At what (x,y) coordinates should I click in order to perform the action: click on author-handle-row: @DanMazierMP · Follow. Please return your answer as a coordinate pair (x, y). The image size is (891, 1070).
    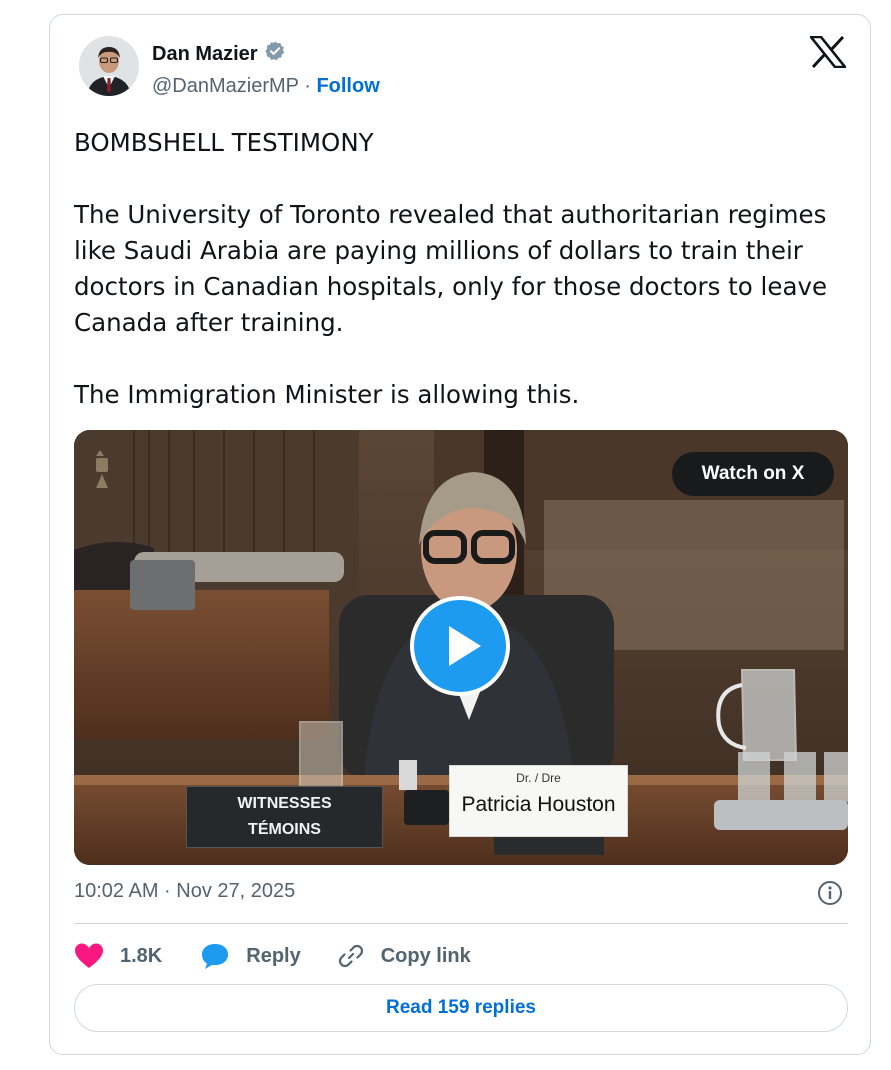
    Looking at the image, I should click on (266, 86).